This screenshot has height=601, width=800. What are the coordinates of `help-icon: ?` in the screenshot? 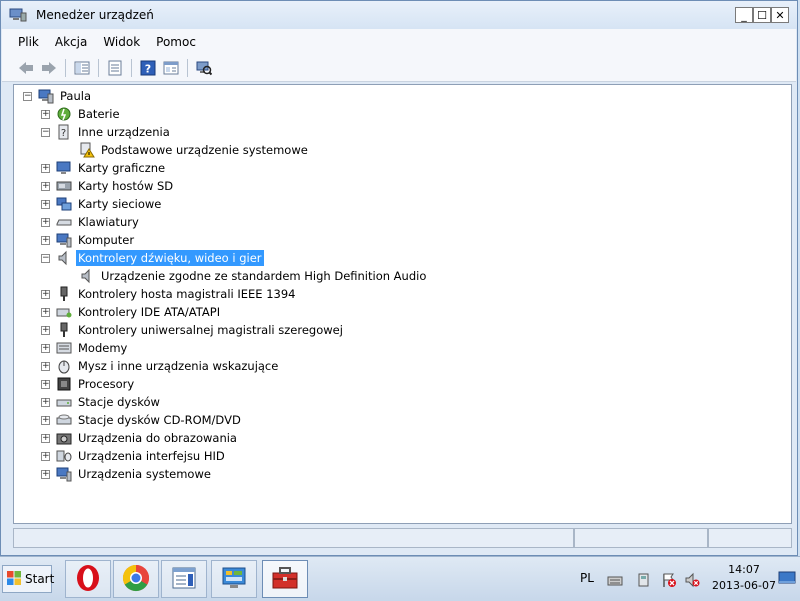 It's located at (148, 68).